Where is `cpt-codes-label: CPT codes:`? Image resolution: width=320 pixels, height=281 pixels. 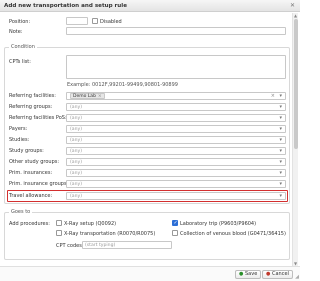
cpt-codes-label: CPT codes: is located at coordinates (70, 246).